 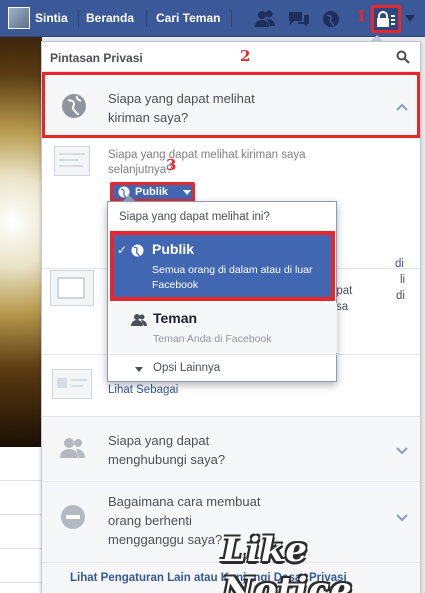 I want to click on menu-heading: Siapa yang dapat melihat ini?, so click(x=194, y=217).